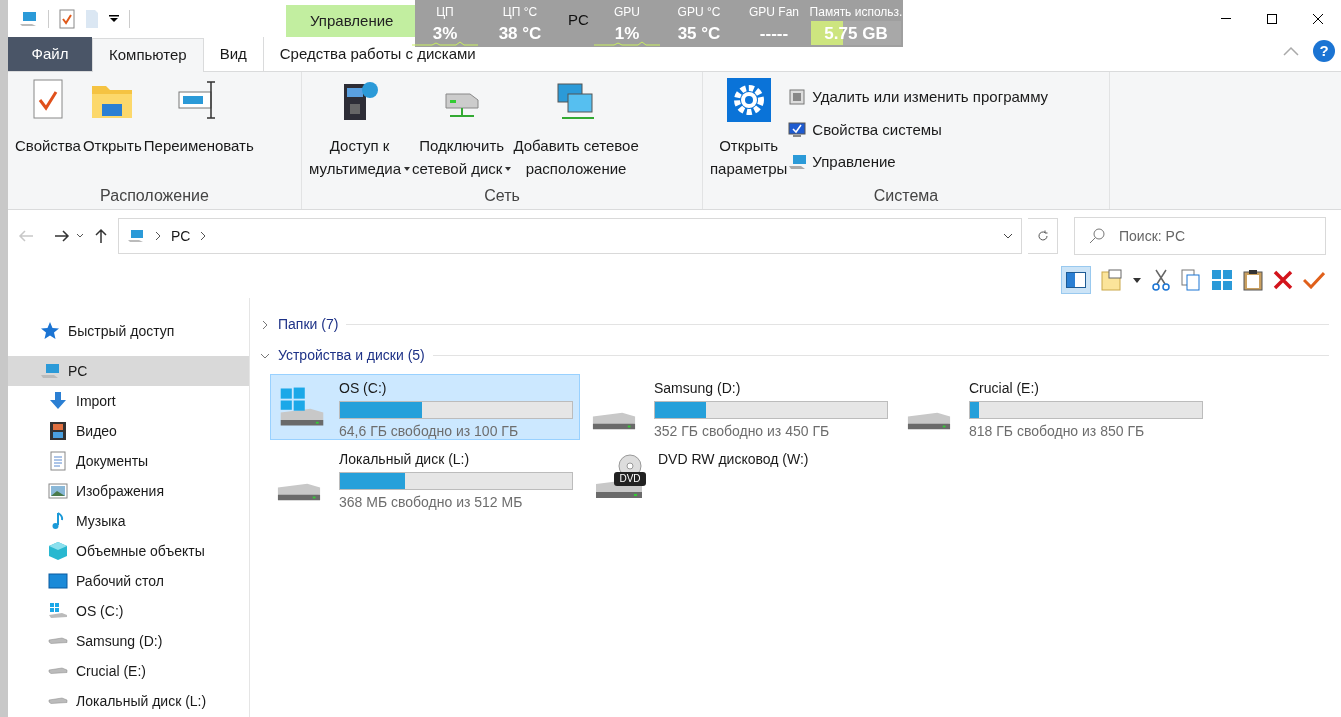  I want to click on breadcrumb-item: PC, so click(181, 236).